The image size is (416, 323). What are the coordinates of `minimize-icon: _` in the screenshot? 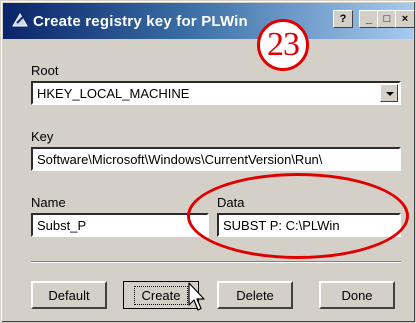 It's located at (369, 18).